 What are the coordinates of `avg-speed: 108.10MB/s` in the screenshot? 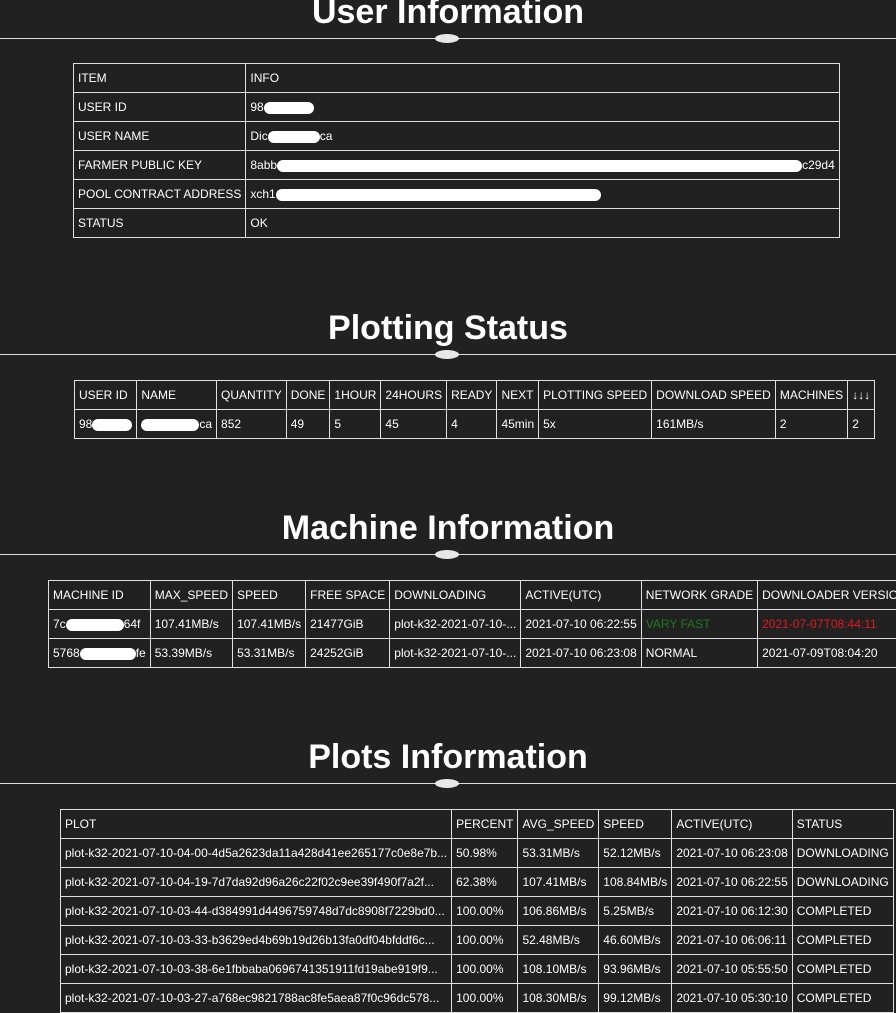 It's located at (558, 969).